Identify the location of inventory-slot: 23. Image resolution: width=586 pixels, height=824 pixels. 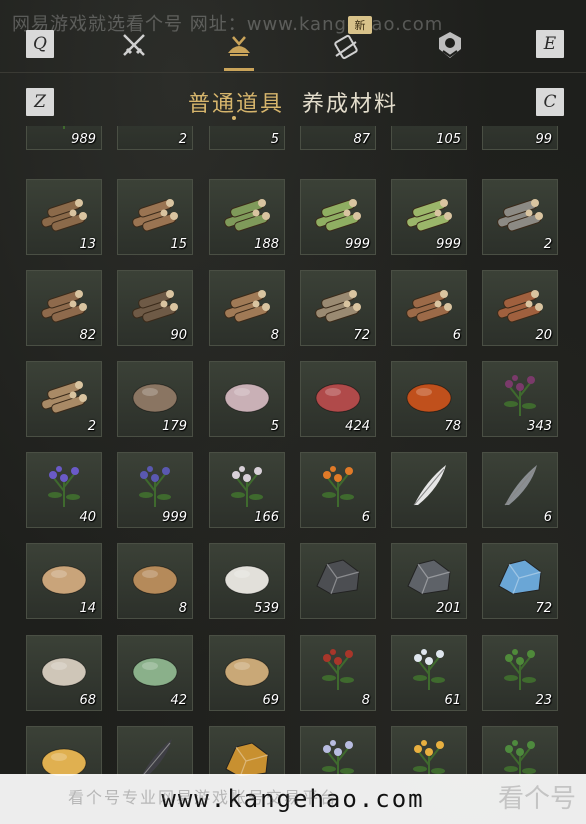
(520, 673).